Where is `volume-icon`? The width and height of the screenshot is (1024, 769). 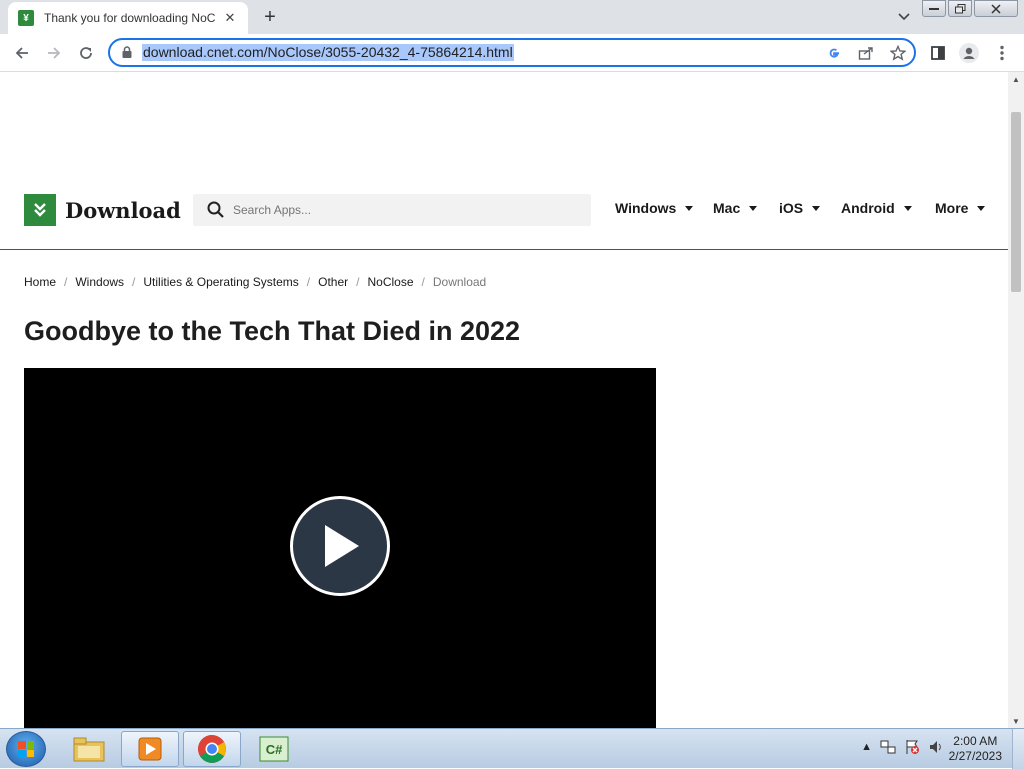 volume-icon is located at coordinates (936, 747).